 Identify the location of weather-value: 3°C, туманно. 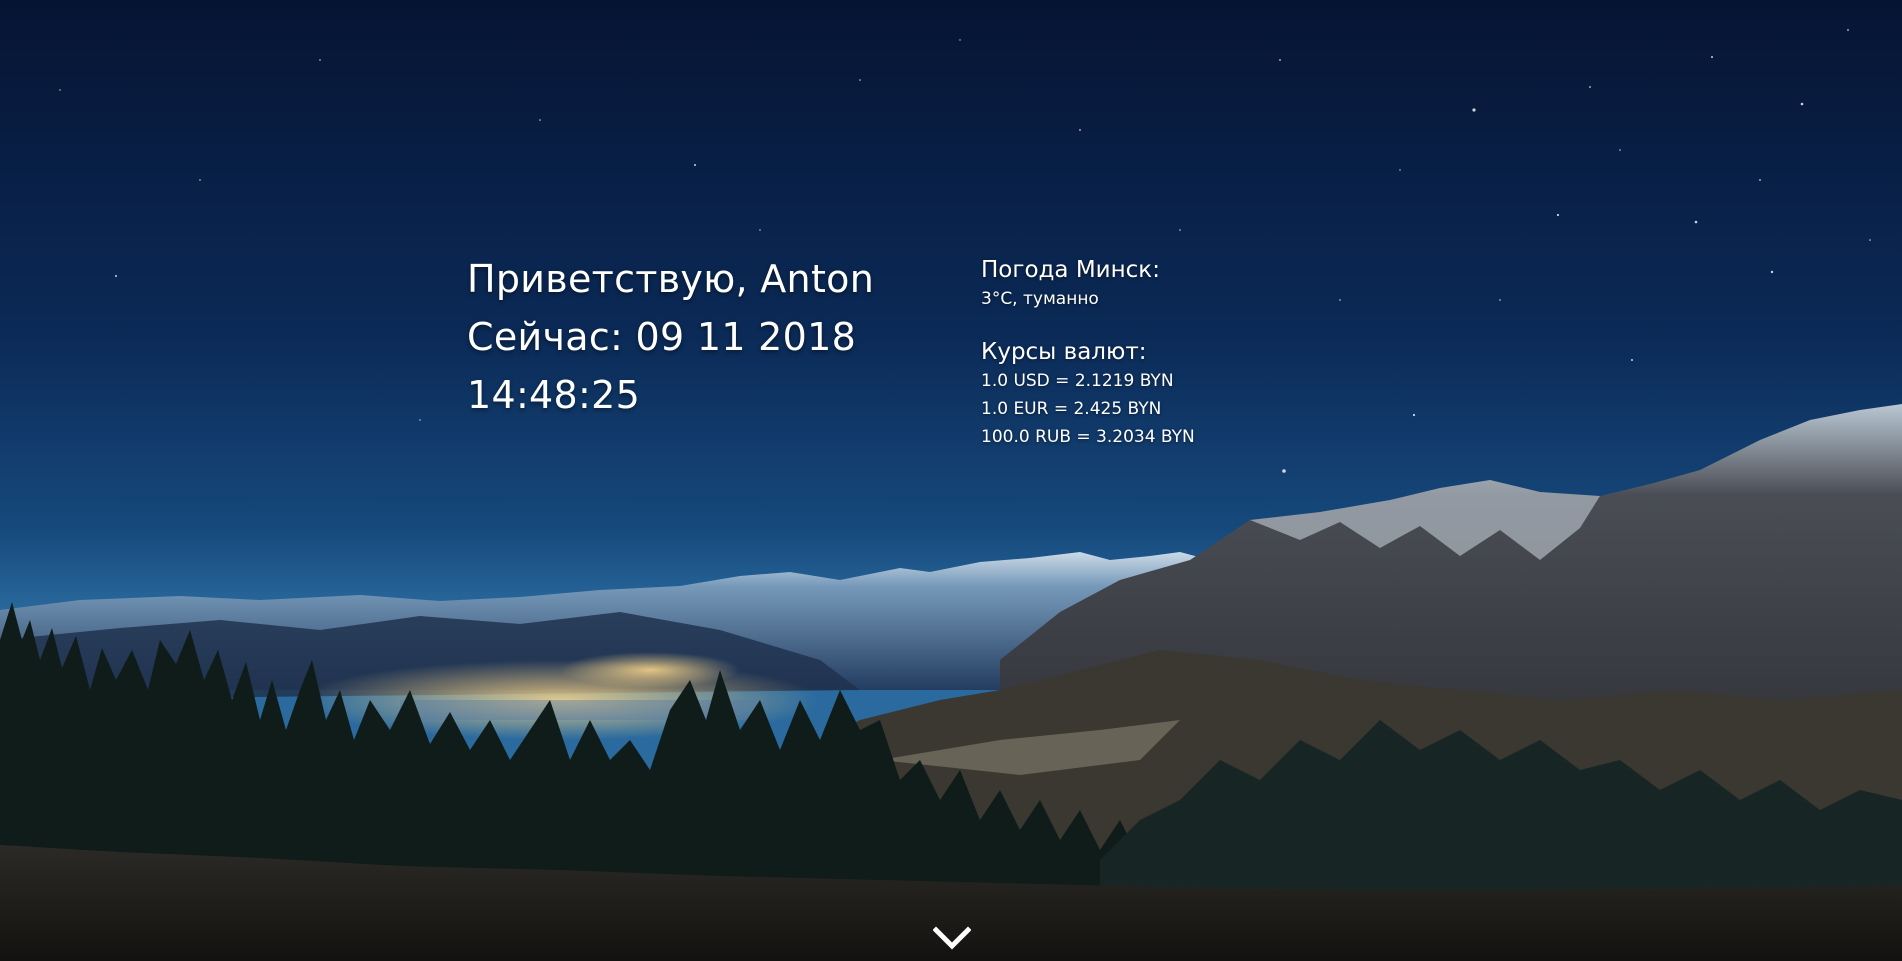
(1040, 299).